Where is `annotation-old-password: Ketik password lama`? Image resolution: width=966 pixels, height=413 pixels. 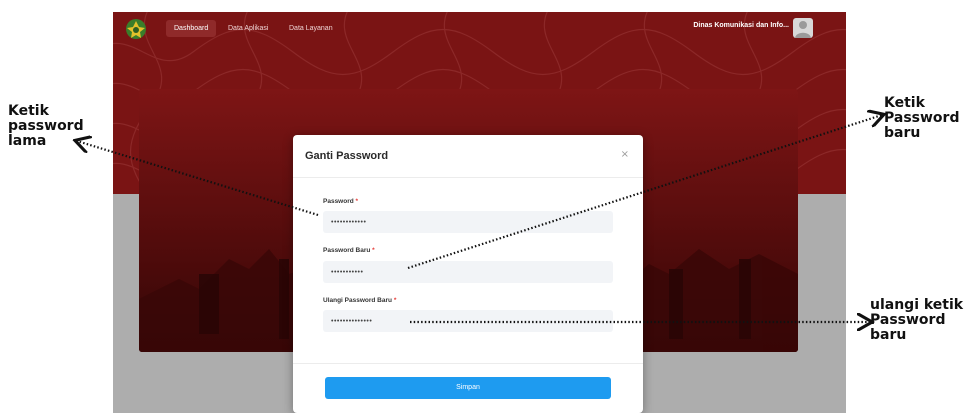 annotation-old-password: Ketik password lama is located at coordinates (46, 126).